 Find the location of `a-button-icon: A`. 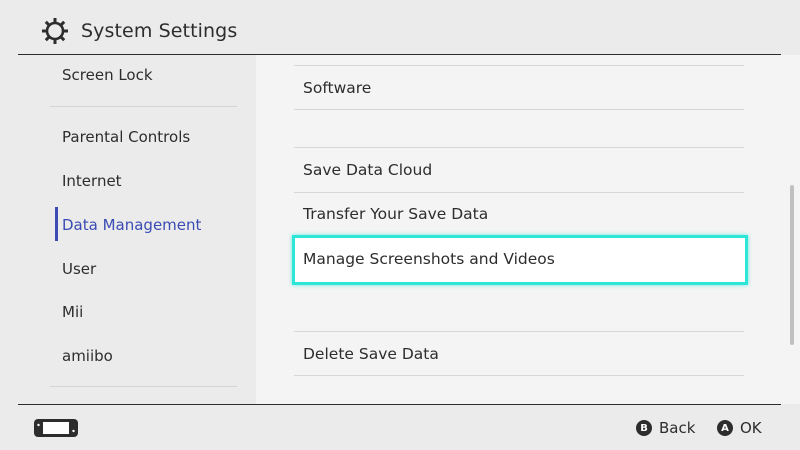

a-button-icon: A is located at coordinates (725, 428).